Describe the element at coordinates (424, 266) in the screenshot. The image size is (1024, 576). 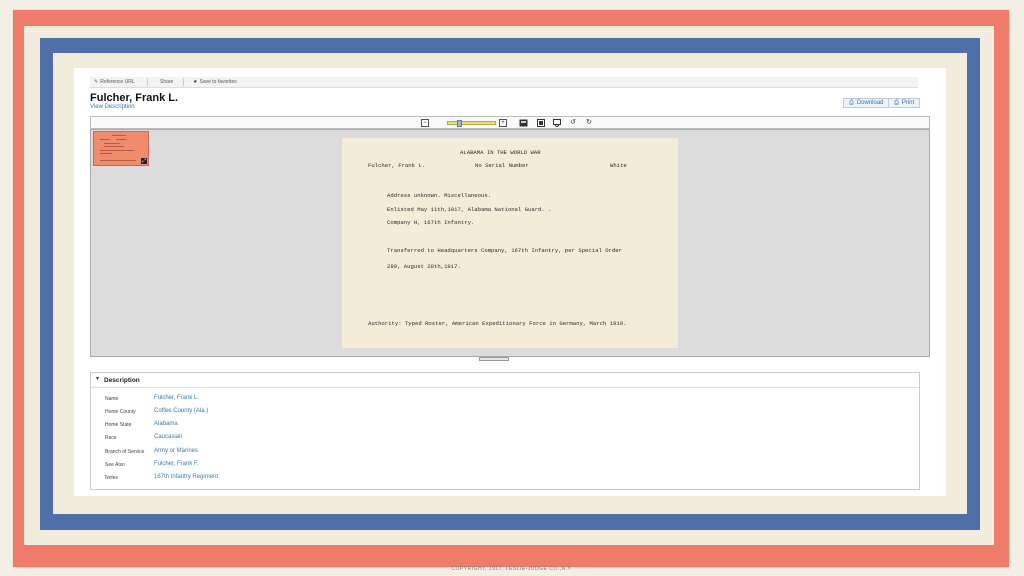
I see `card-line: 289, August 28th,1917.` at that location.